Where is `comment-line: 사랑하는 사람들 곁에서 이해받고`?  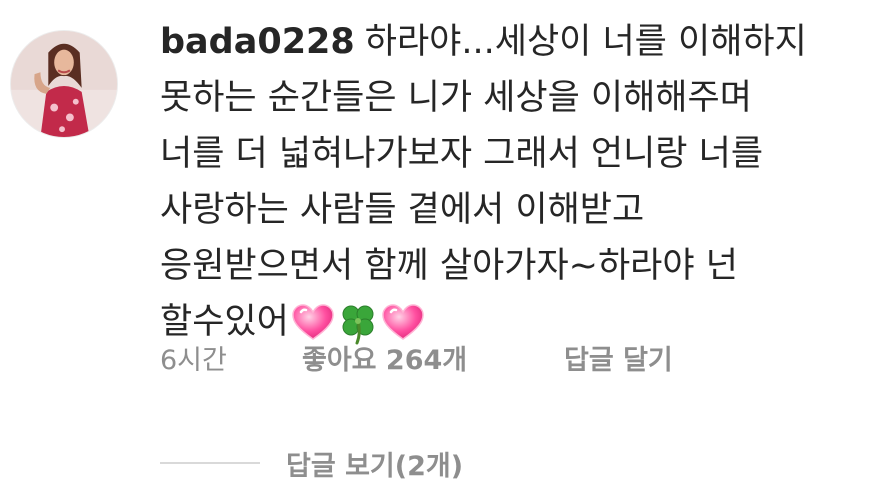
comment-line: 사랑하는 사람들 곁에서 이해받고 is located at coordinates (402, 210).